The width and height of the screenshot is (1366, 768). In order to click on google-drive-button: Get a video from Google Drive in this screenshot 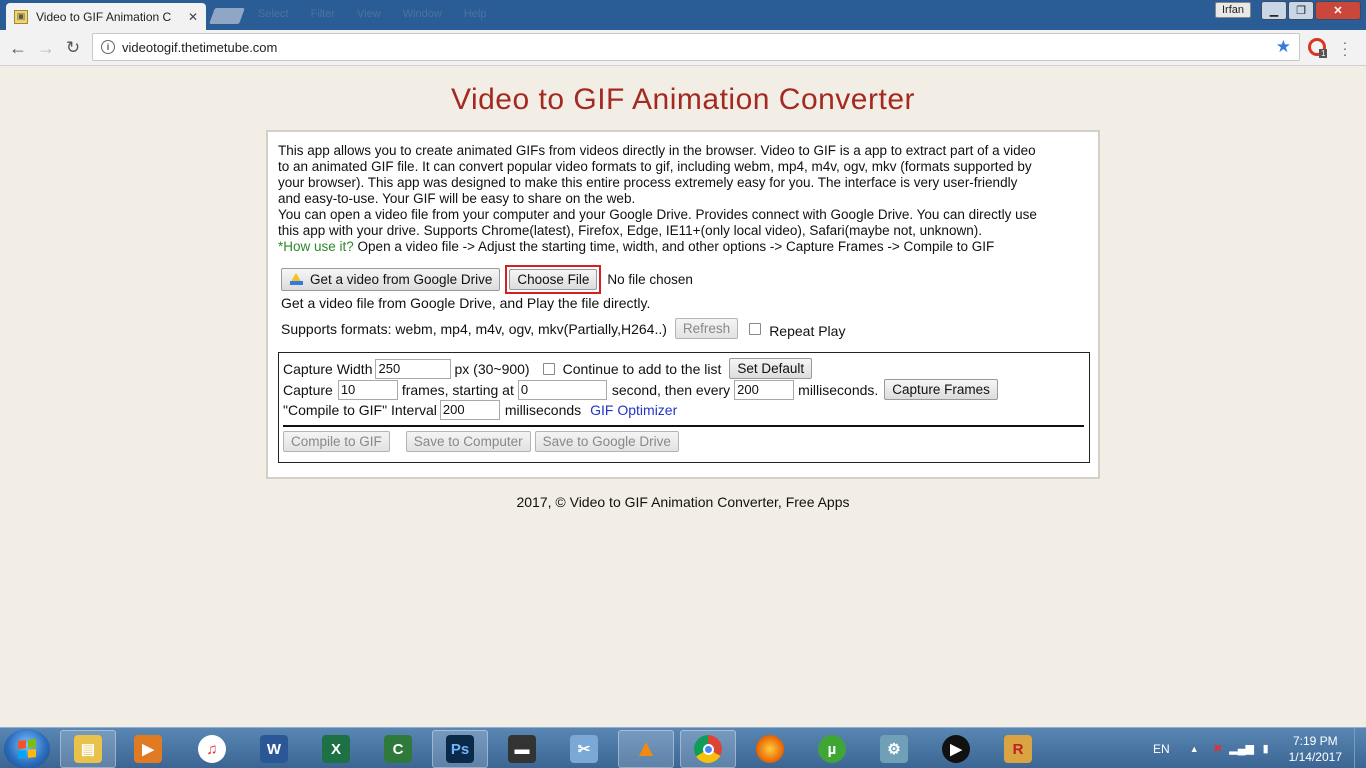, I will do `click(391, 279)`.